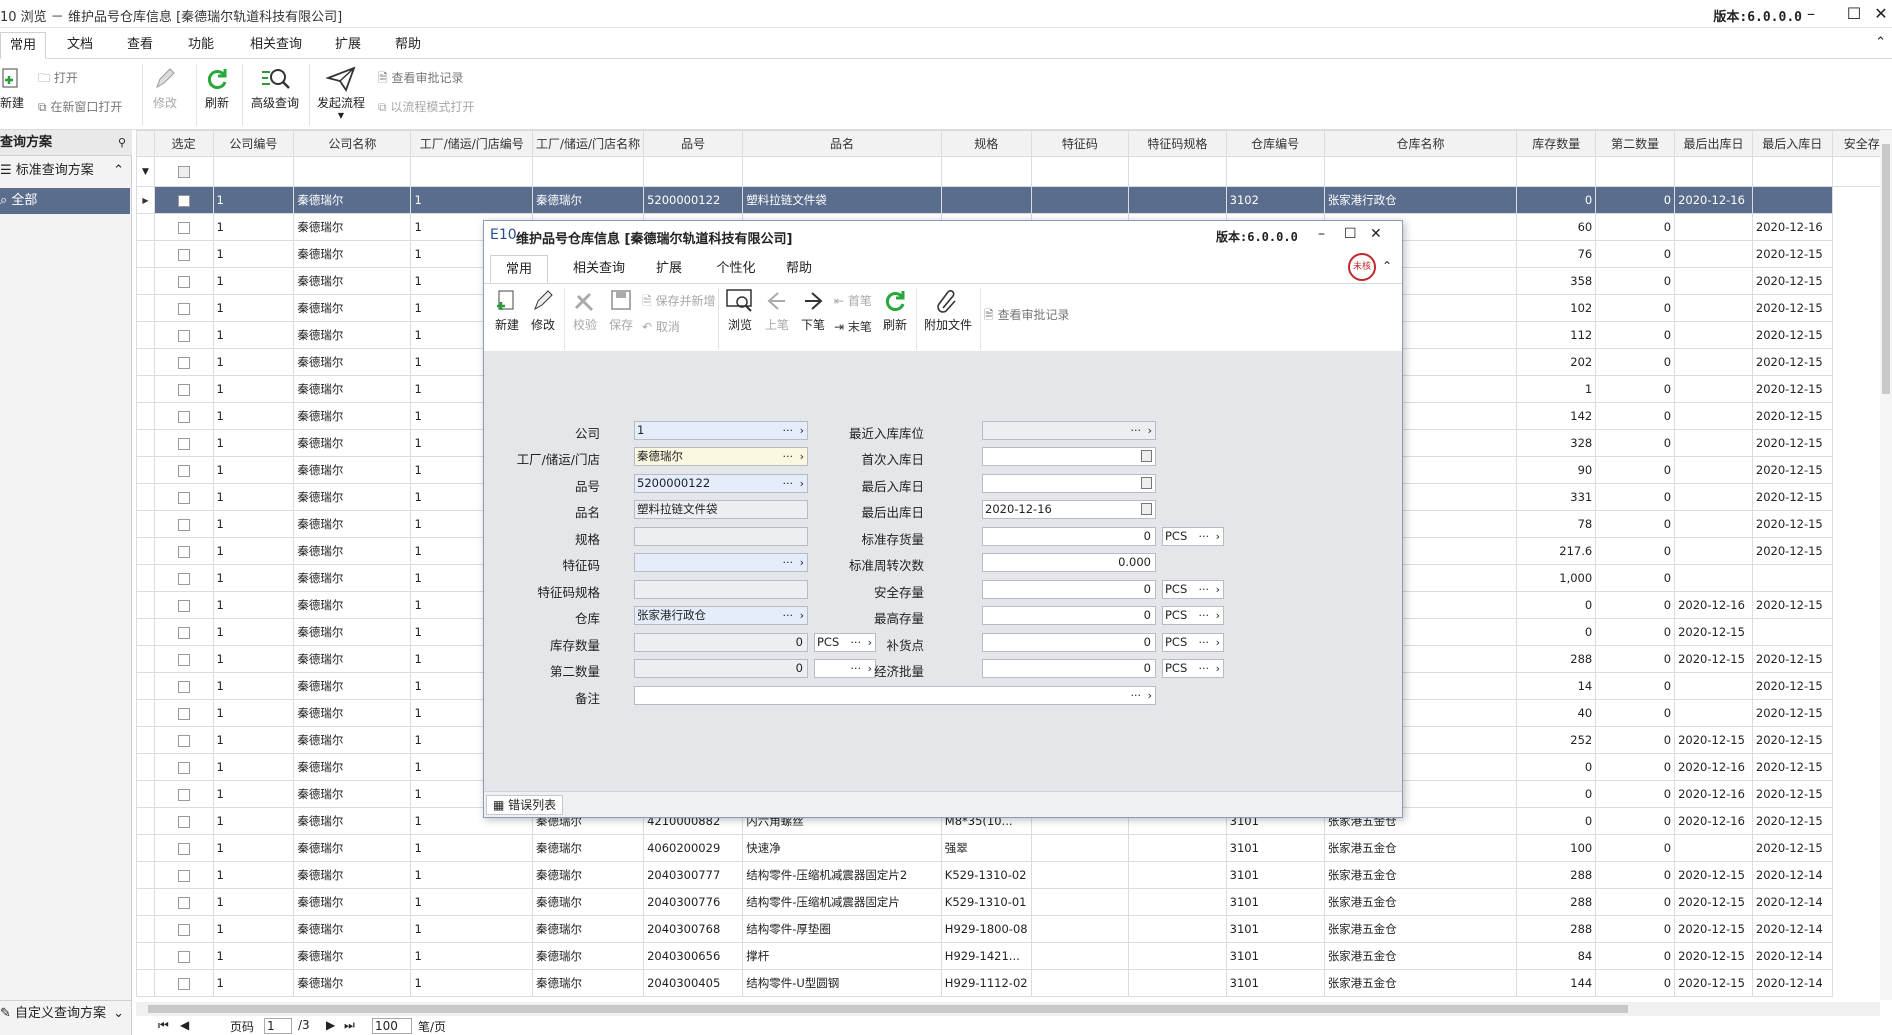 The width and height of the screenshot is (1892, 1035). I want to click on dialog-last-button: ⇥ 末笔, so click(853, 326).